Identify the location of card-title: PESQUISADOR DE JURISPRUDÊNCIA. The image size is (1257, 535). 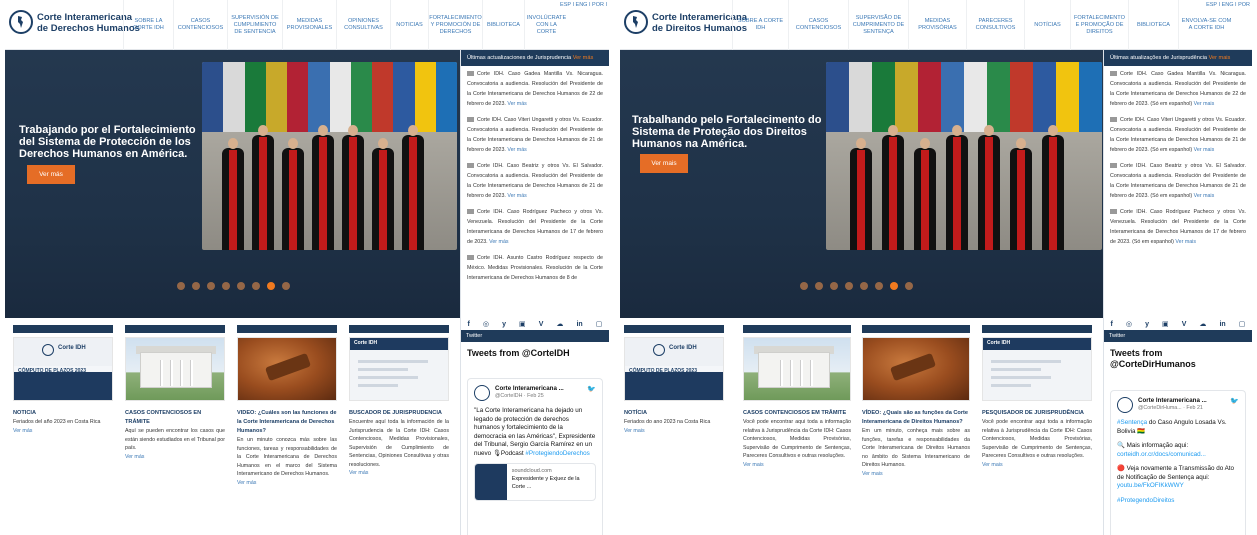
(1037, 413).